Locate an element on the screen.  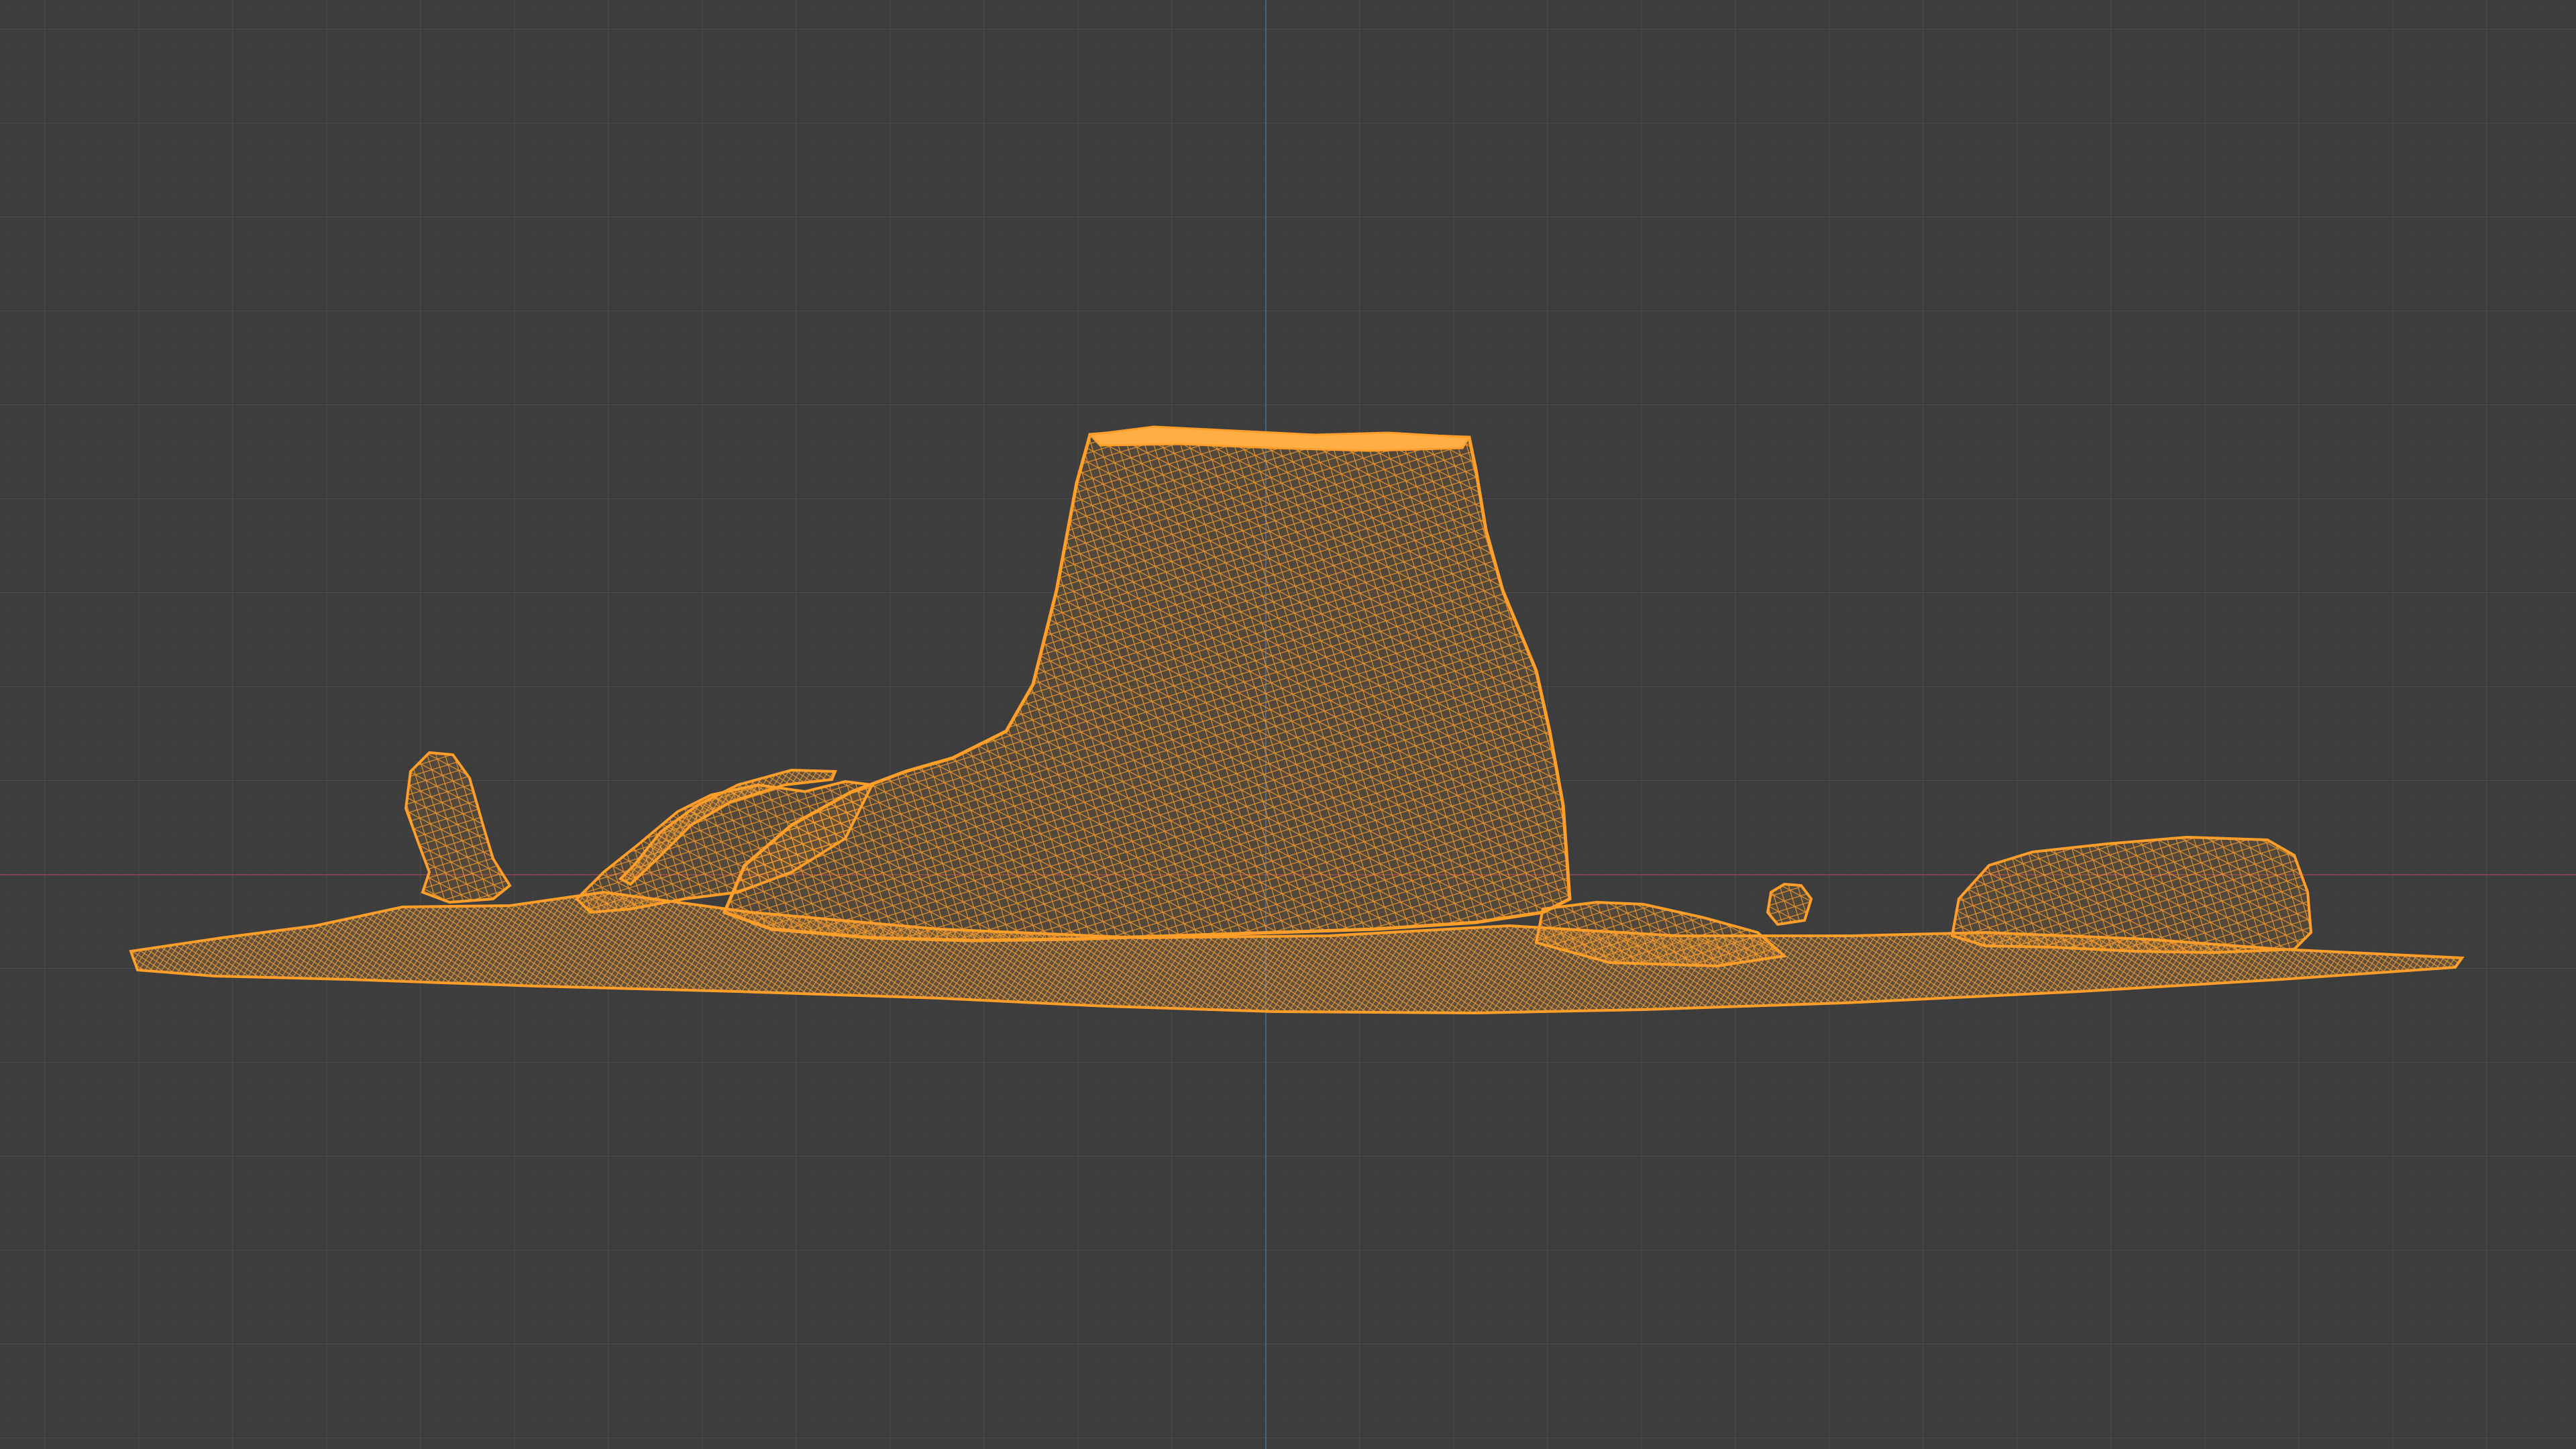
small-post-left is located at coordinates (458, 827).